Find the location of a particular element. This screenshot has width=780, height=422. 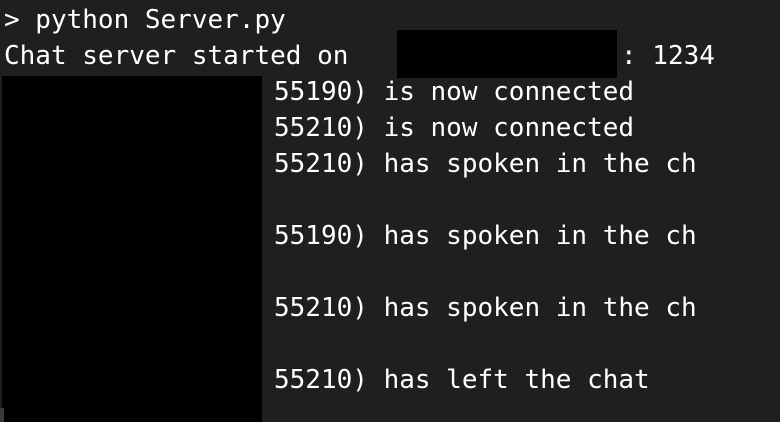

terminal-cursor is located at coordinates (2, 415).